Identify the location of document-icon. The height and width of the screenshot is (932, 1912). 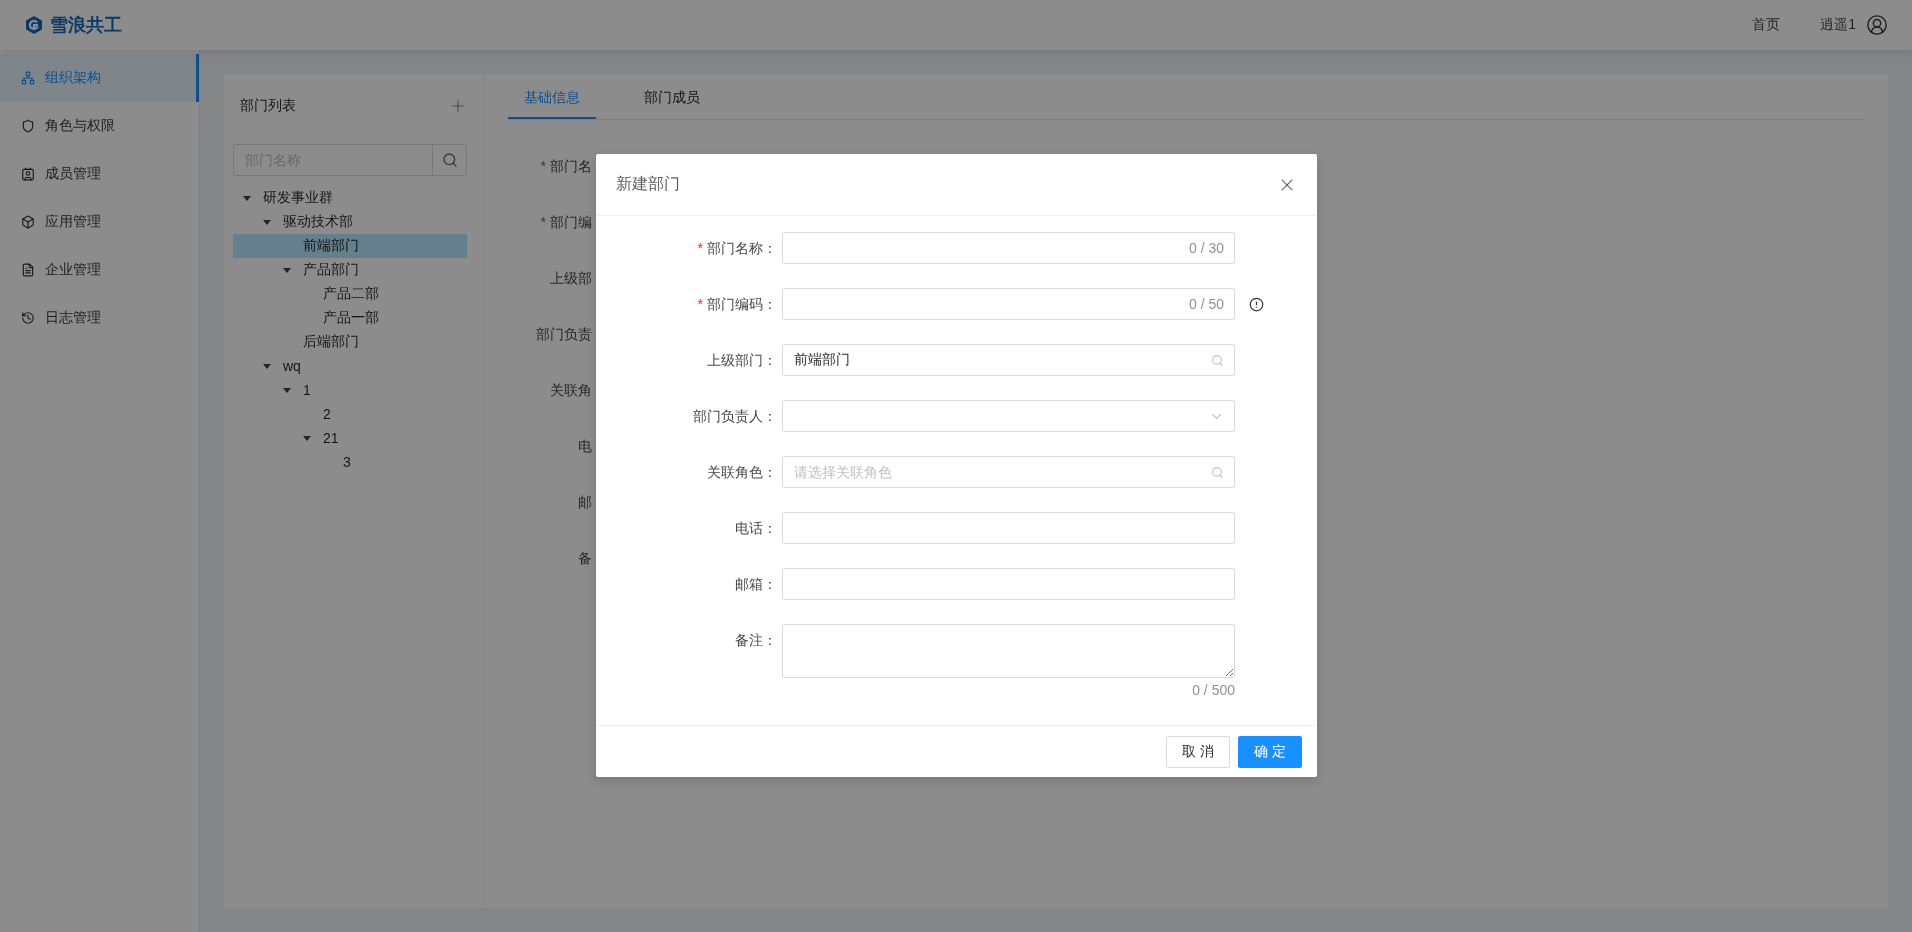
(28, 270).